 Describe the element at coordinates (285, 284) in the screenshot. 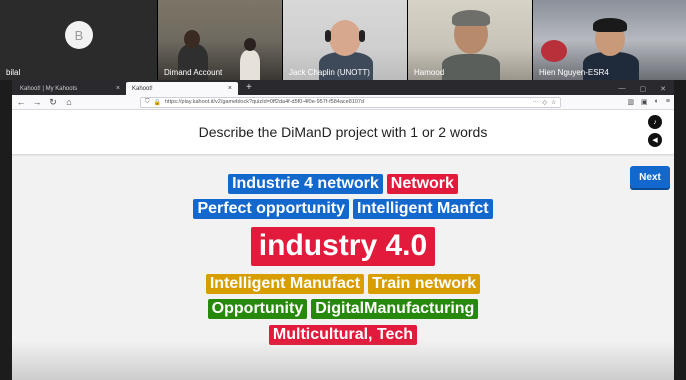

I see `word-cloud-item: Intelligent Manufact` at that location.